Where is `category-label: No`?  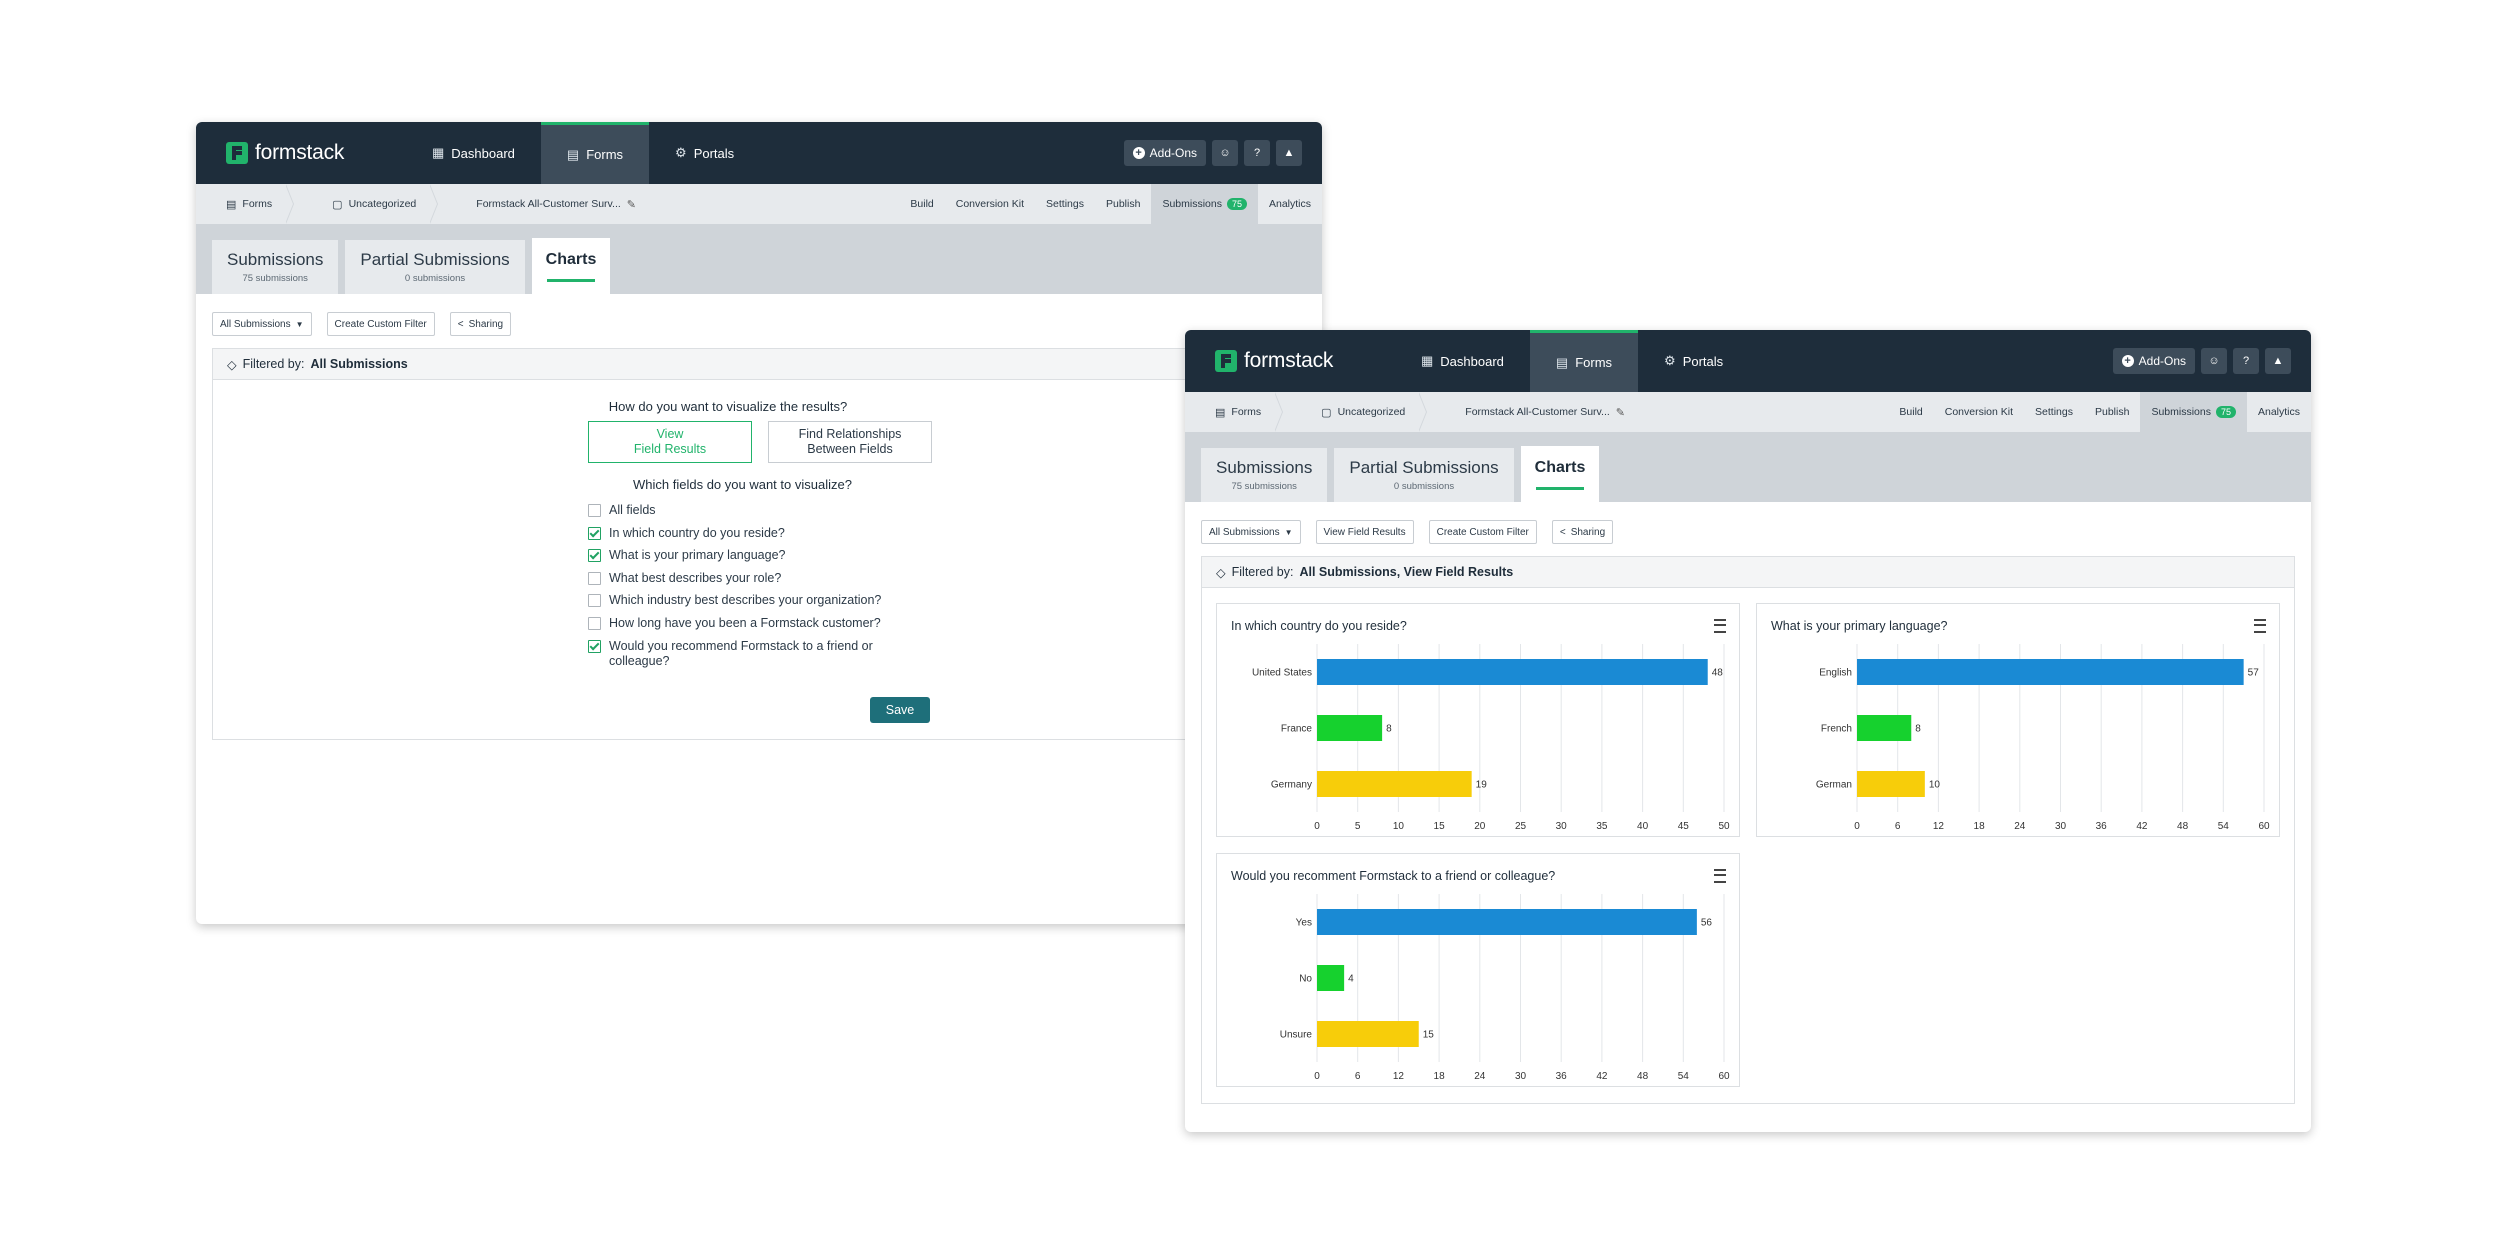
category-label: No is located at coordinates (1305, 979).